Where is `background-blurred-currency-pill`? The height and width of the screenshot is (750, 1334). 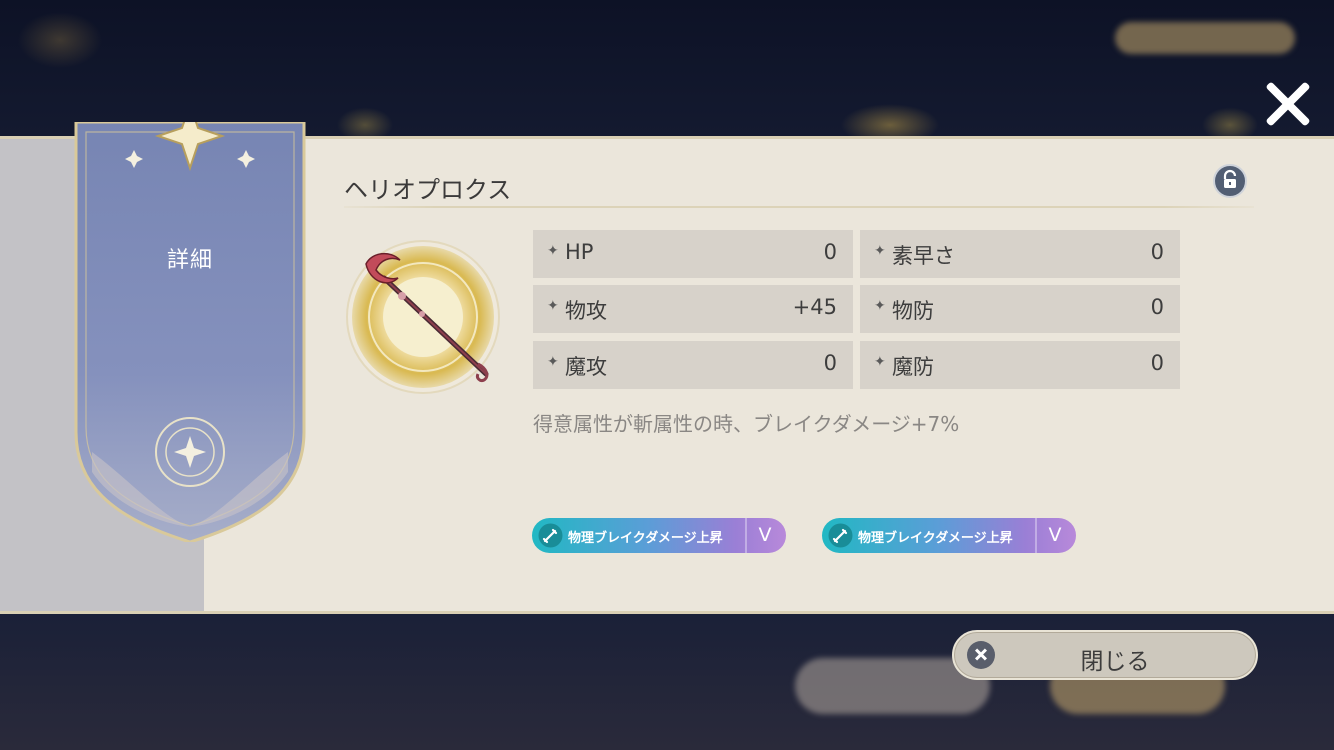
background-blurred-currency-pill is located at coordinates (1205, 38).